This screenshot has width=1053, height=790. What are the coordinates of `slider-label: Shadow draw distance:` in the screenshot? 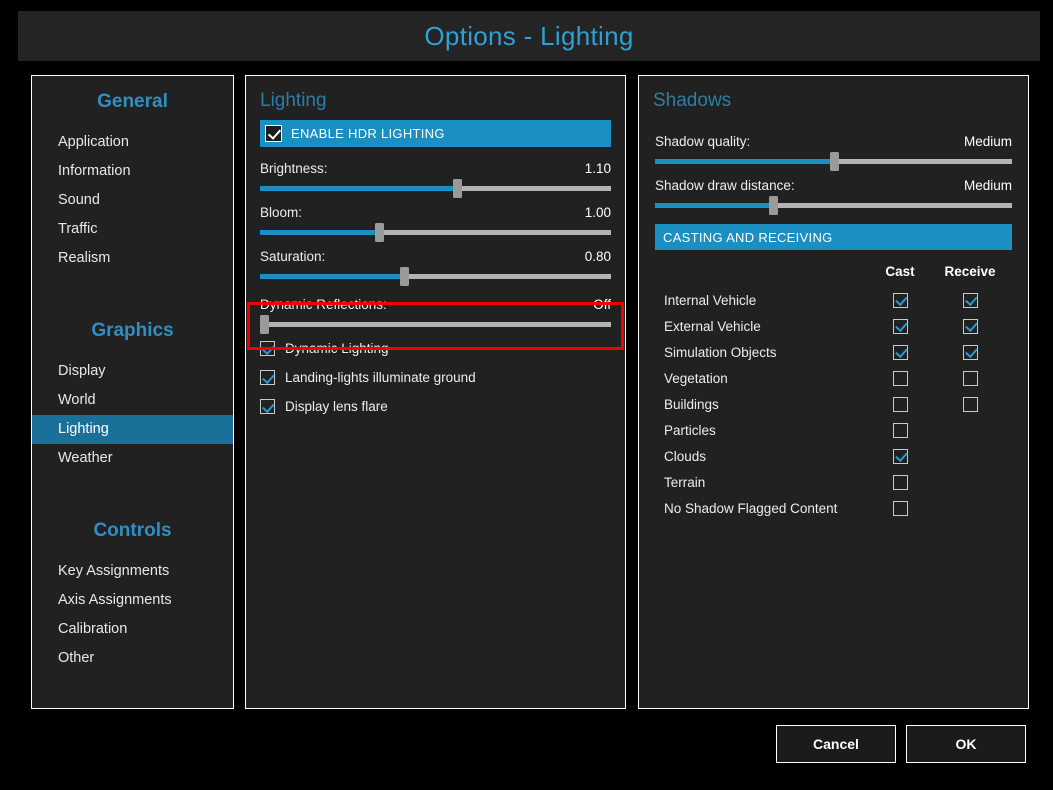 It's located at (725, 185).